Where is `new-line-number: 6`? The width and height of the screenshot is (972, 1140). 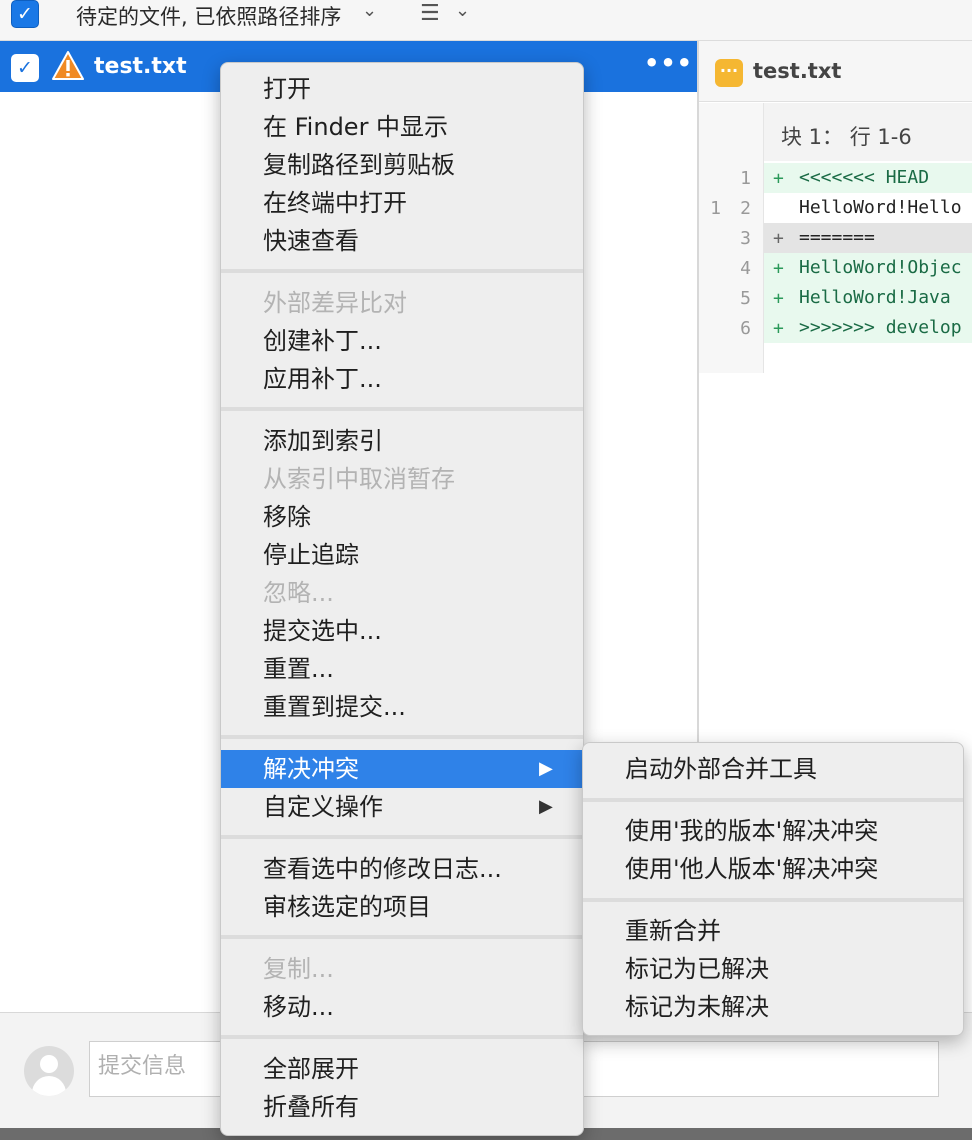
new-line-number: 6 is located at coordinates (745, 328).